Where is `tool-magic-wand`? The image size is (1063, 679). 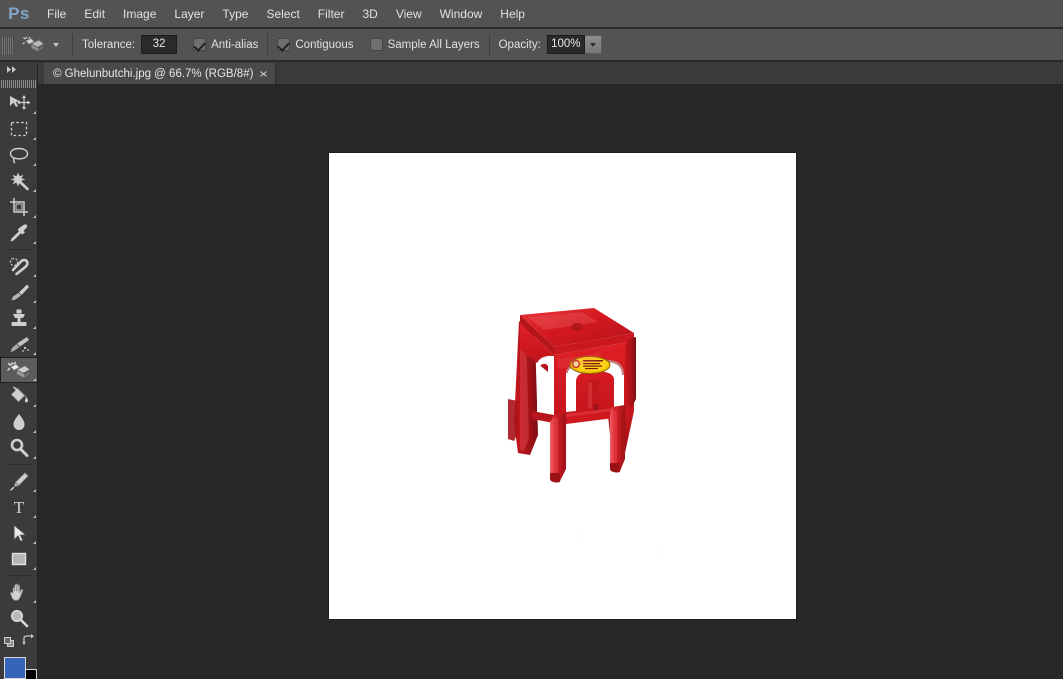
tool-magic-wand is located at coordinates (19, 181).